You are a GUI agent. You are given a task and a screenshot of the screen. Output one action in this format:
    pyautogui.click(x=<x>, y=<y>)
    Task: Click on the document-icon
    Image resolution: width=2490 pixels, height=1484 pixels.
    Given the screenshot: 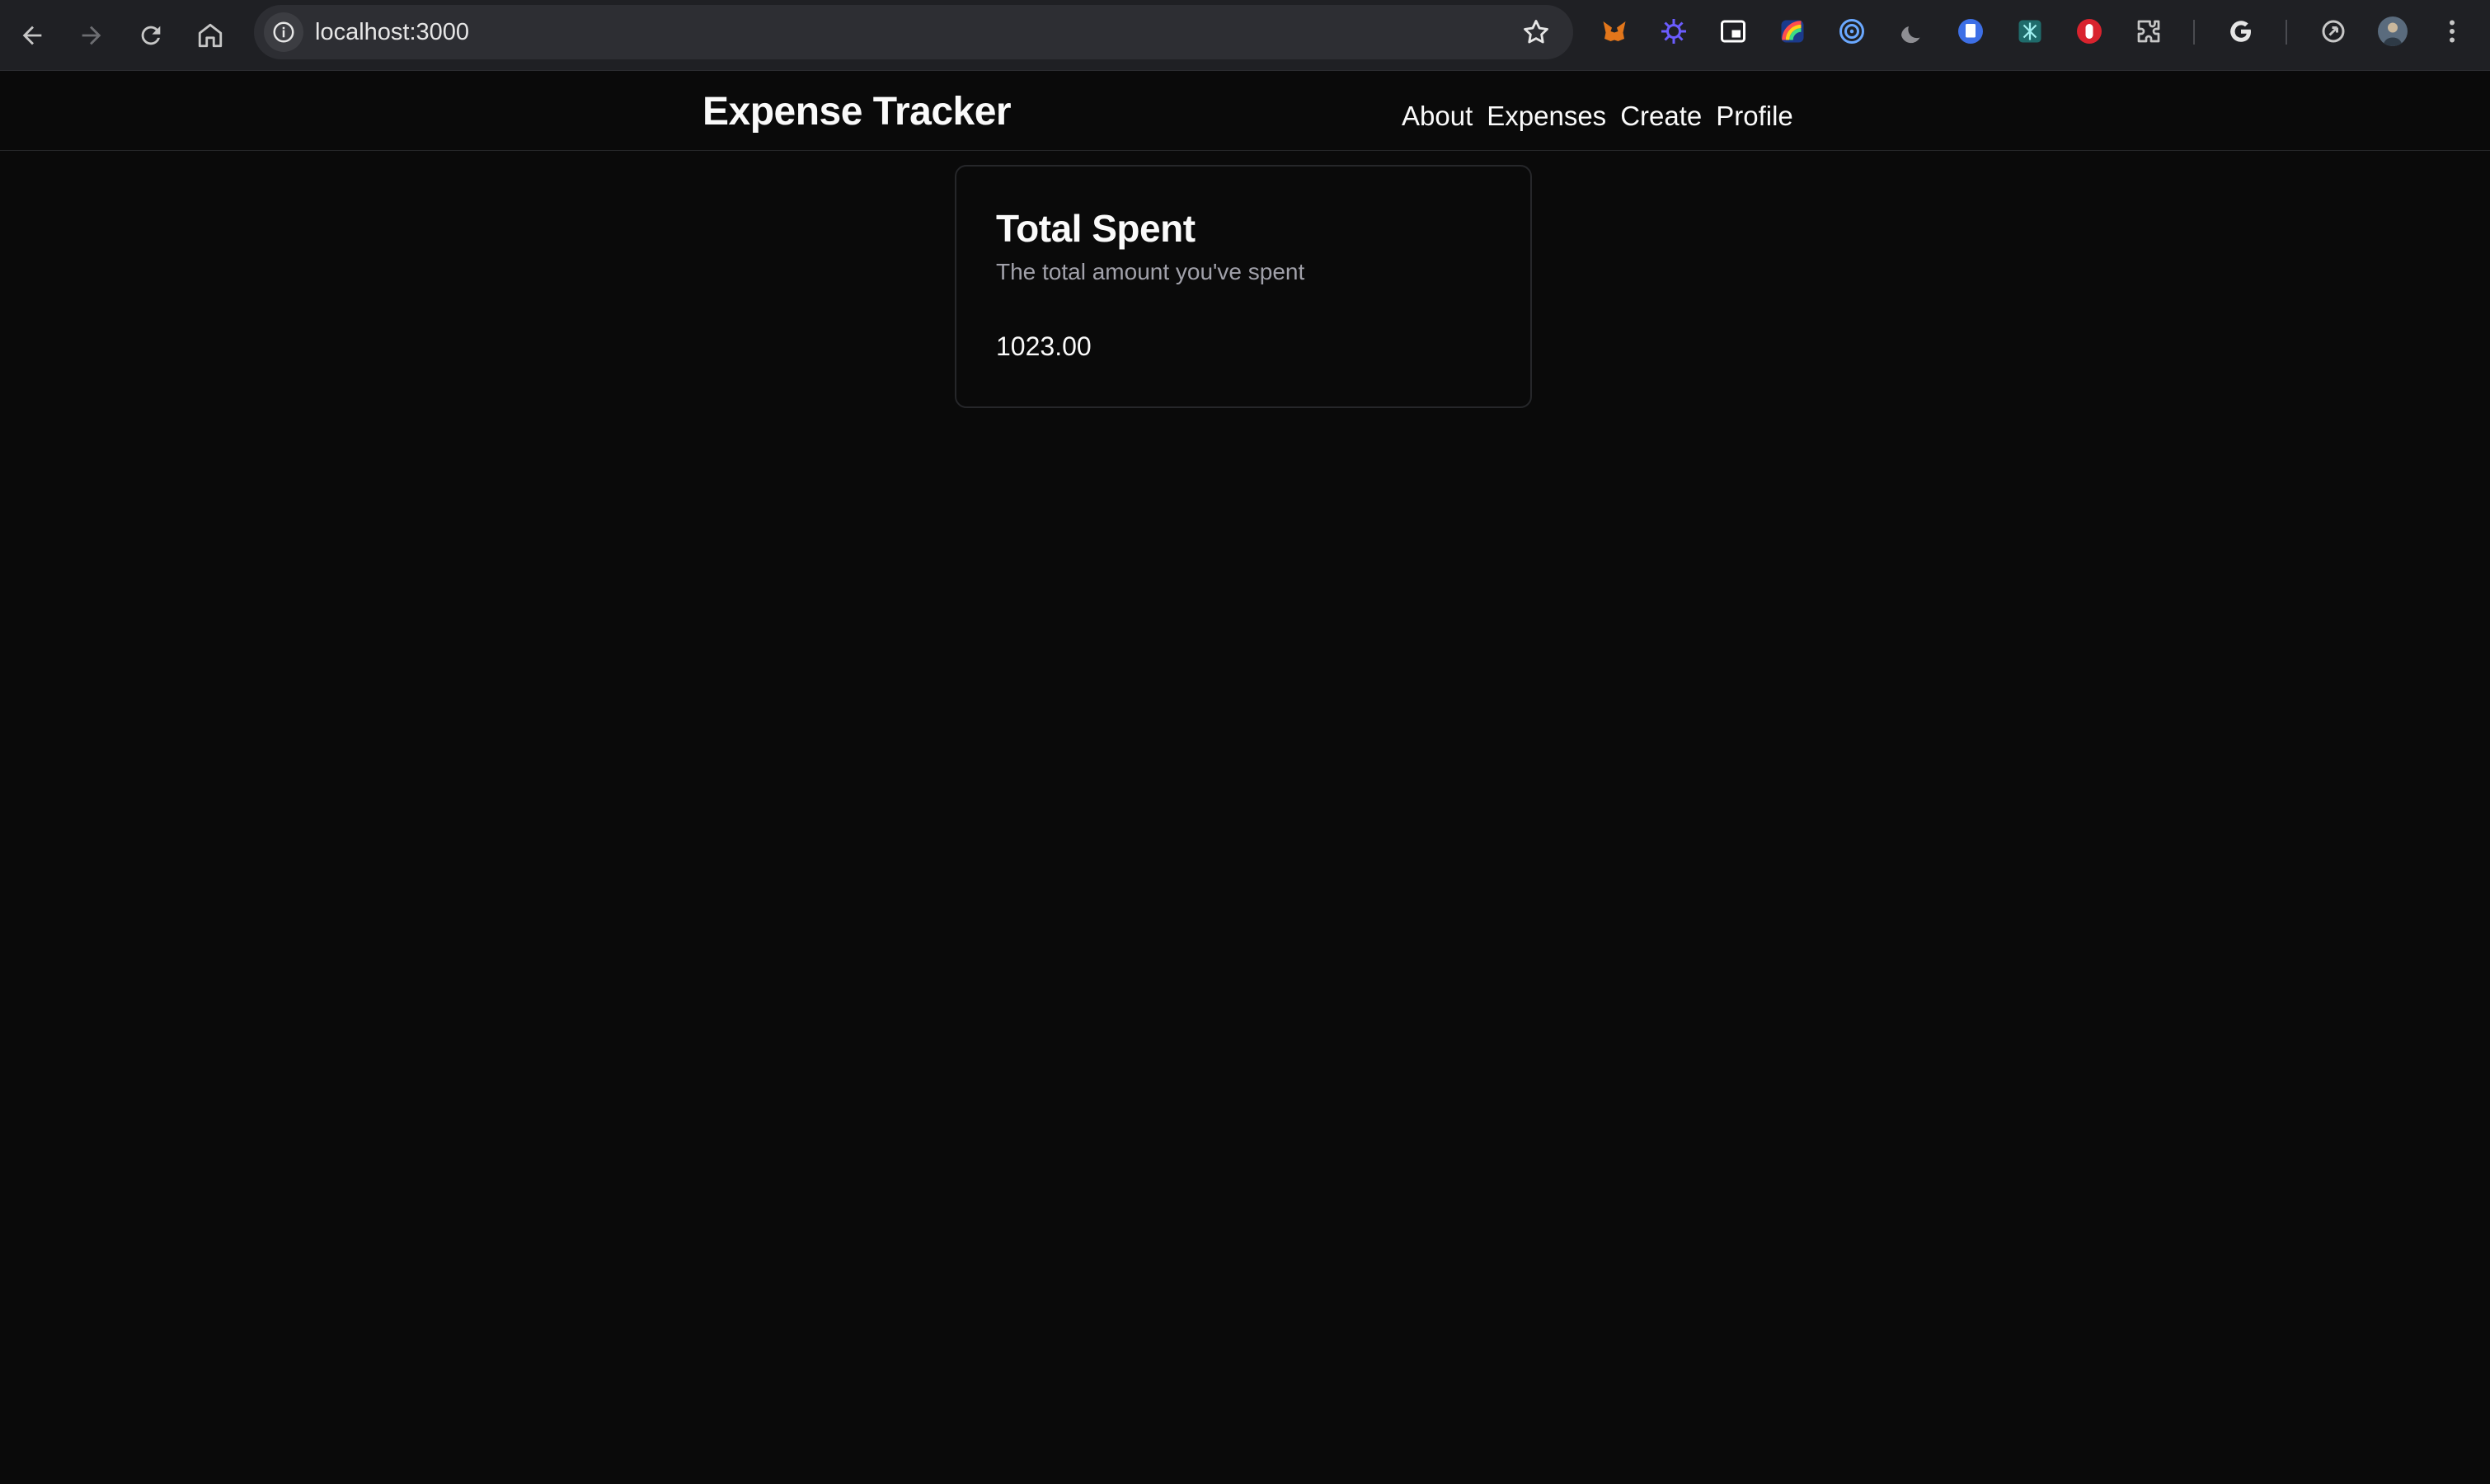 What is the action you would take?
    pyautogui.click(x=1970, y=31)
    